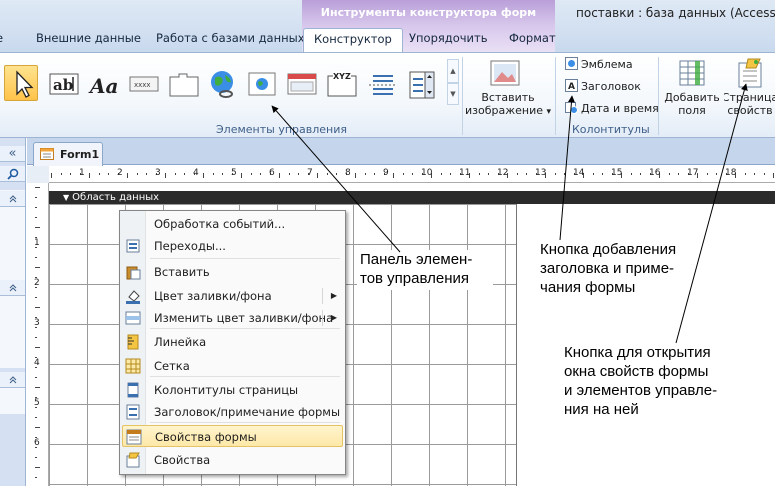 The image size is (775, 486). I want to click on text-label-tool-button: Aa, so click(103, 83).